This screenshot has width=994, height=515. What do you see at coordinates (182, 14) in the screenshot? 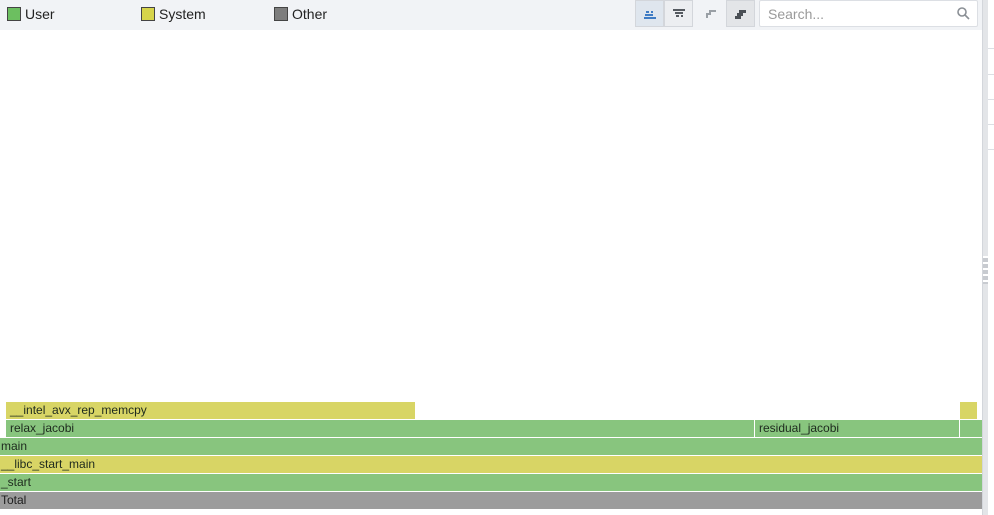
I see `legend-system-label: System` at bounding box center [182, 14].